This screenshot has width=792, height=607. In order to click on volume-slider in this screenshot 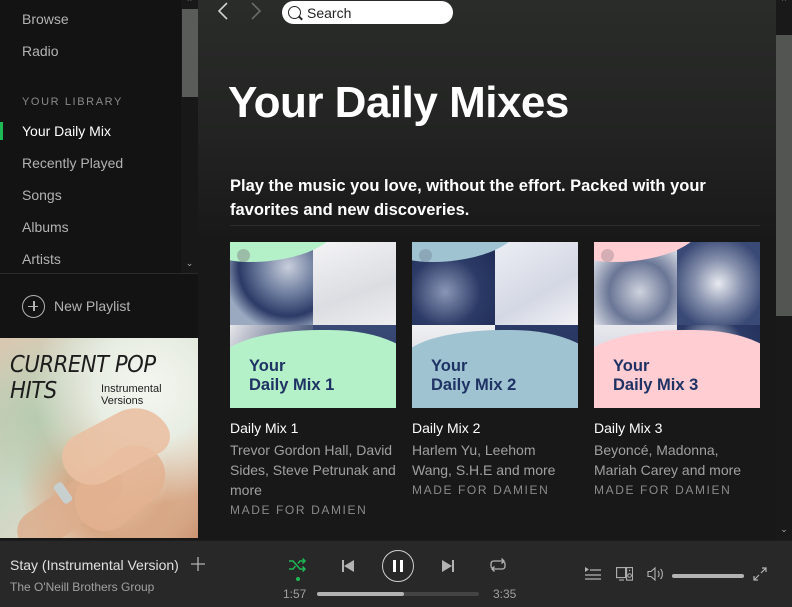, I will do `click(708, 576)`.